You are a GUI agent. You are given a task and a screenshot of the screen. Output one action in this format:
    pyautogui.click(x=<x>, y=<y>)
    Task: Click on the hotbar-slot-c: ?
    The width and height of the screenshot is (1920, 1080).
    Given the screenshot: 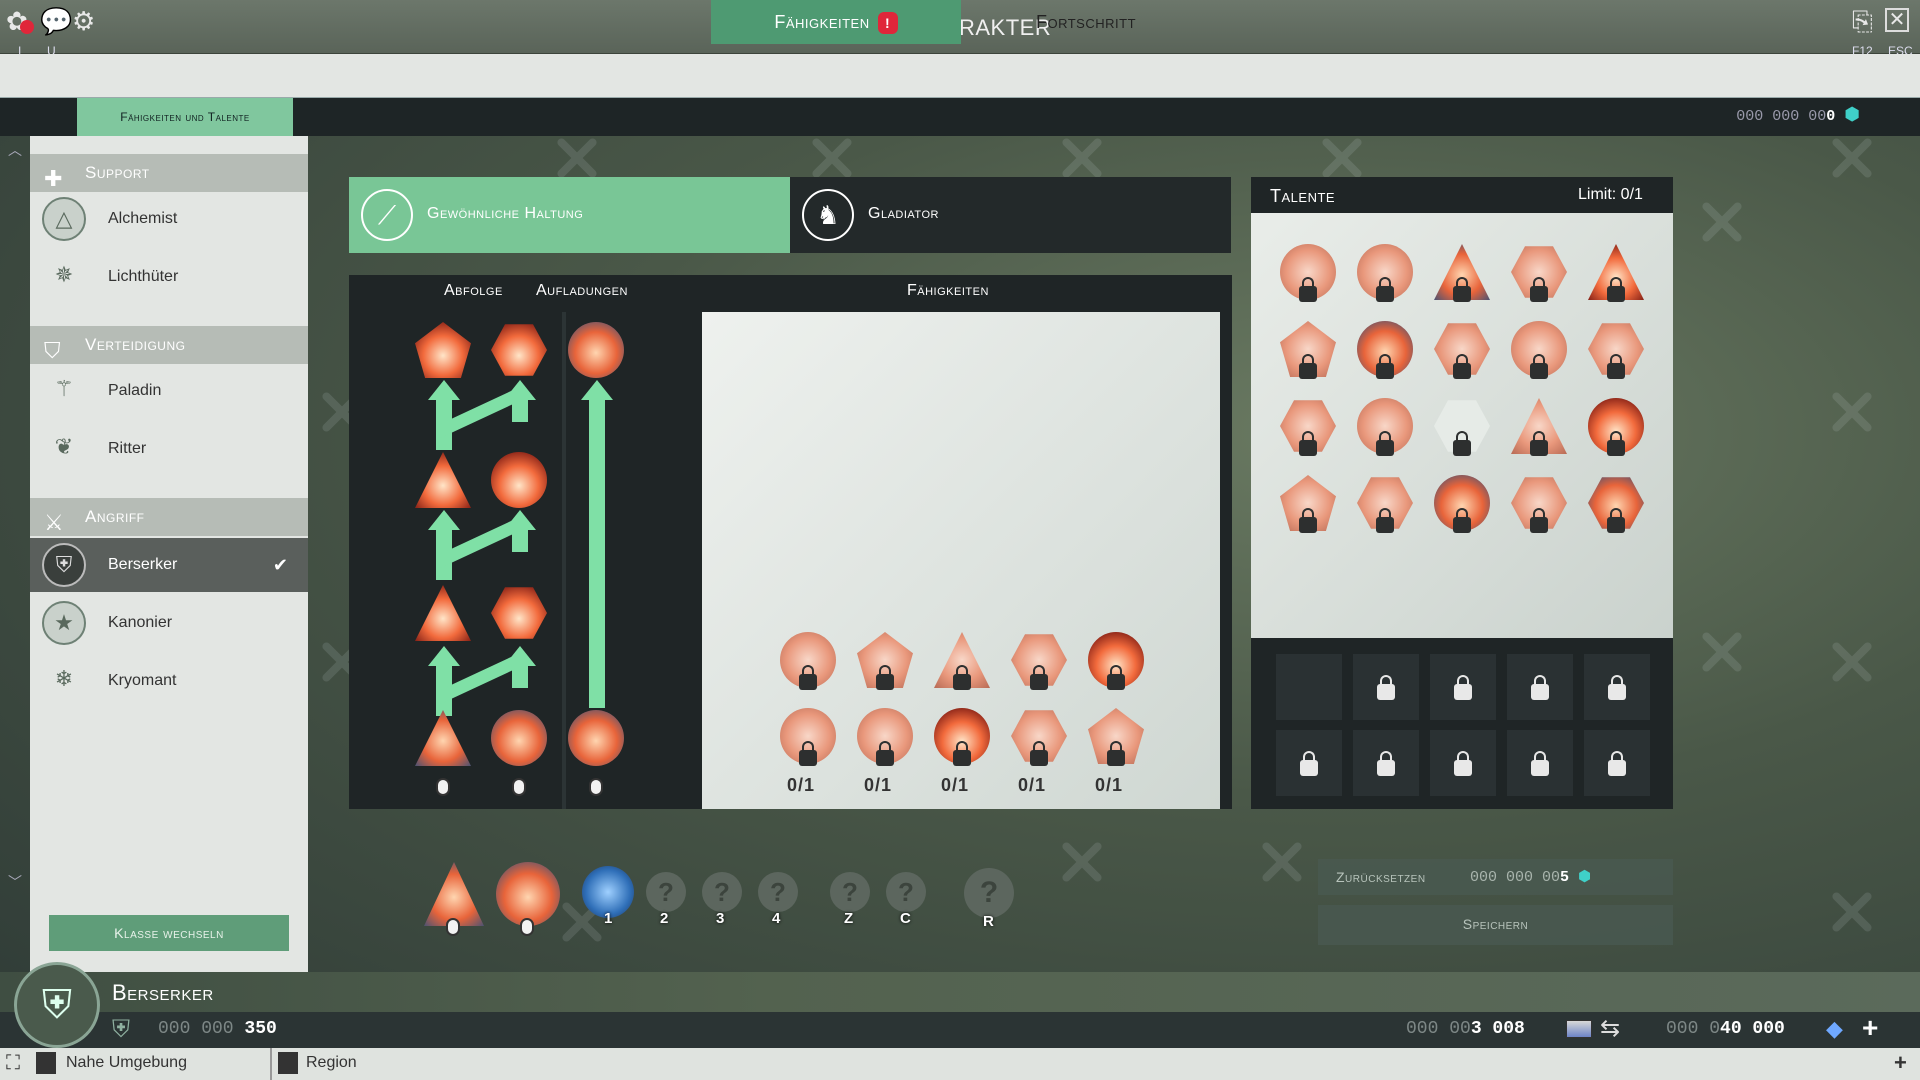 What is the action you would take?
    pyautogui.click(x=906, y=892)
    